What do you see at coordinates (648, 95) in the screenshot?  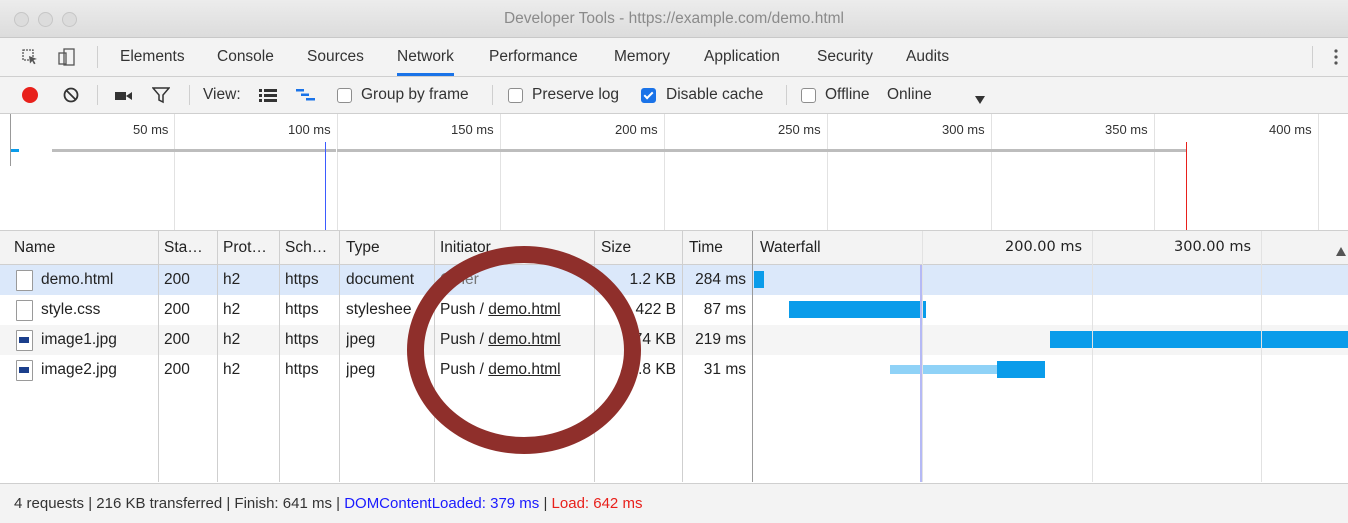 I see `disable-cache-checkbox` at bounding box center [648, 95].